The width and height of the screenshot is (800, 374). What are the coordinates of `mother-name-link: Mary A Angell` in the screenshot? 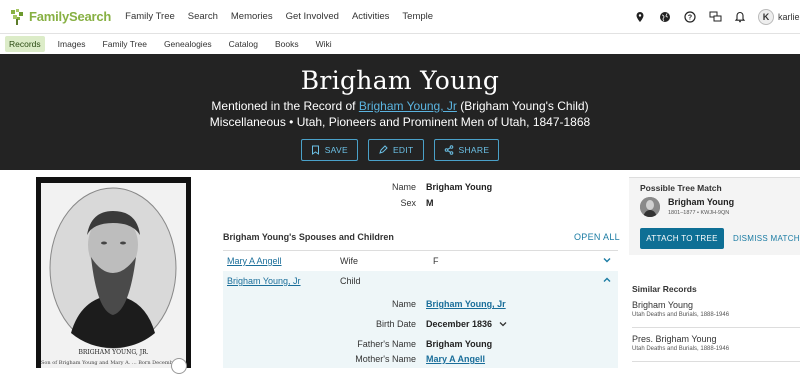 It's located at (455, 359).